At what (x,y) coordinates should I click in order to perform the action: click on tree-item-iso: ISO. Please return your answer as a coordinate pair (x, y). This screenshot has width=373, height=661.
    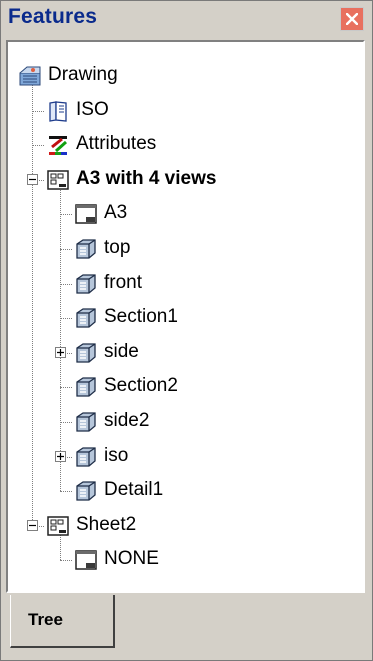
    Looking at the image, I should click on (185, 111).